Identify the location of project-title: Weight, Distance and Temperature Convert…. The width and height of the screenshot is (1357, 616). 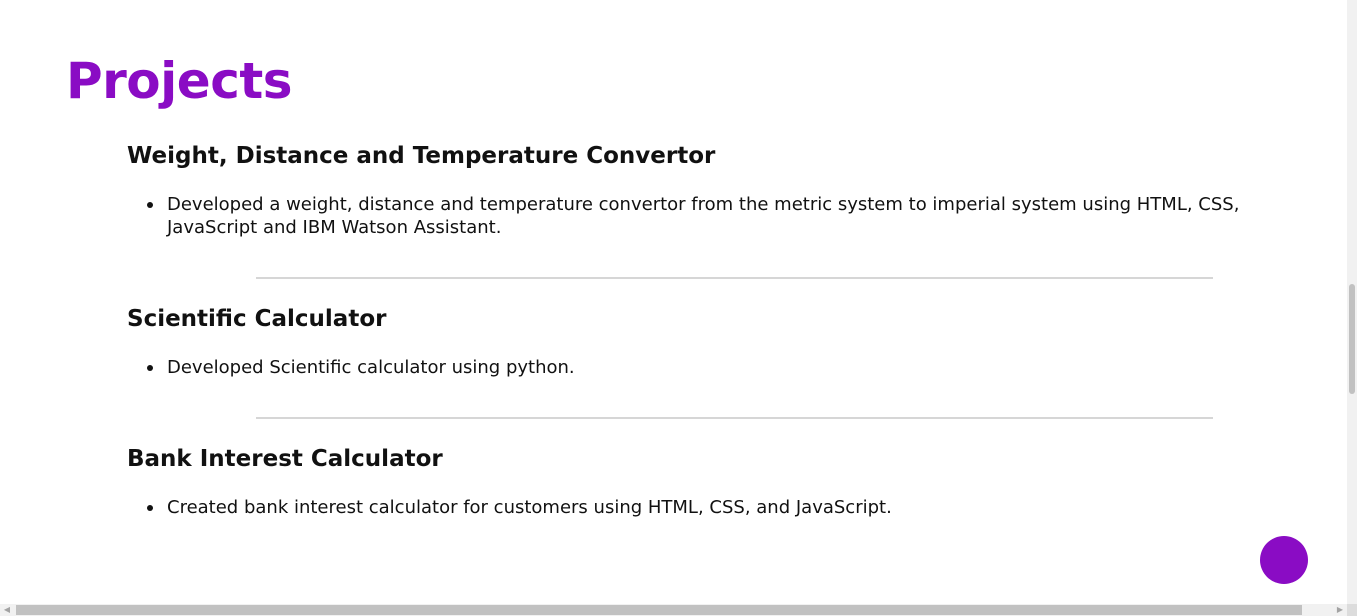
(421, 156).